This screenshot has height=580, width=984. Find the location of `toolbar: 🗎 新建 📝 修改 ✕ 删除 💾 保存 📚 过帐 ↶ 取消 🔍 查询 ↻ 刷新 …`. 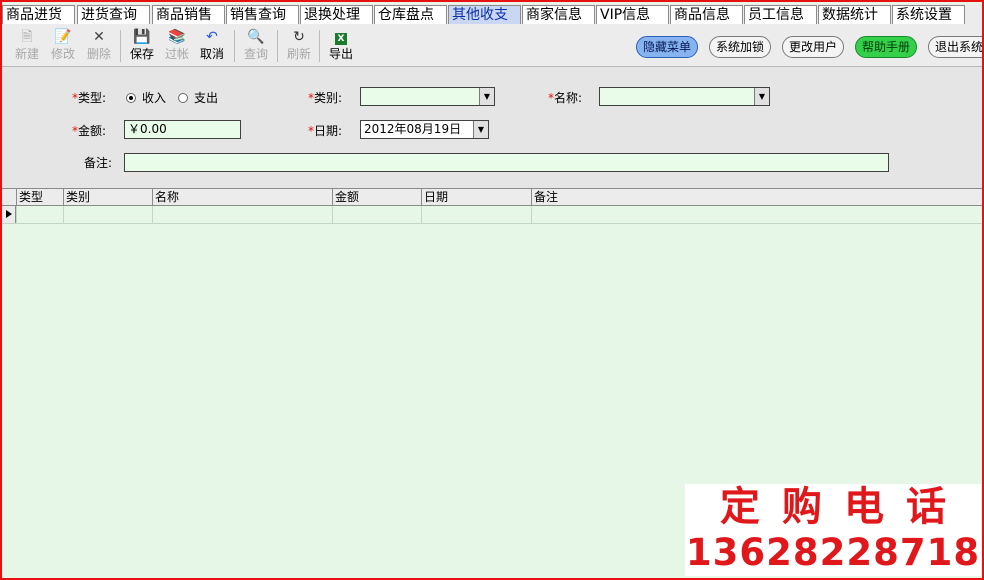

toolbar: 🗎 新建 📝 修改 ✕ 删除 💾 保存 📚 过帐 ↶ 取消 🔍 查询 ↻ 刷新 … is located at coordinates (492, 46).